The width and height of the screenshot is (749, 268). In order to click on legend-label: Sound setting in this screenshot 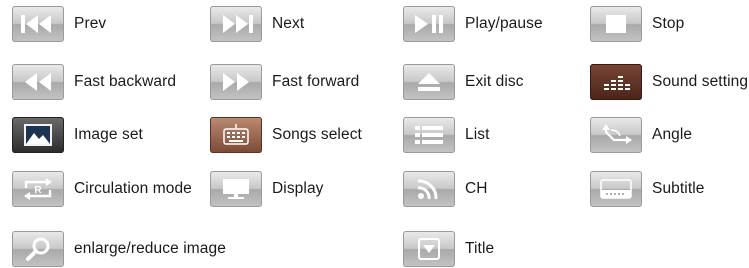, I will do `click(700, 81)`.